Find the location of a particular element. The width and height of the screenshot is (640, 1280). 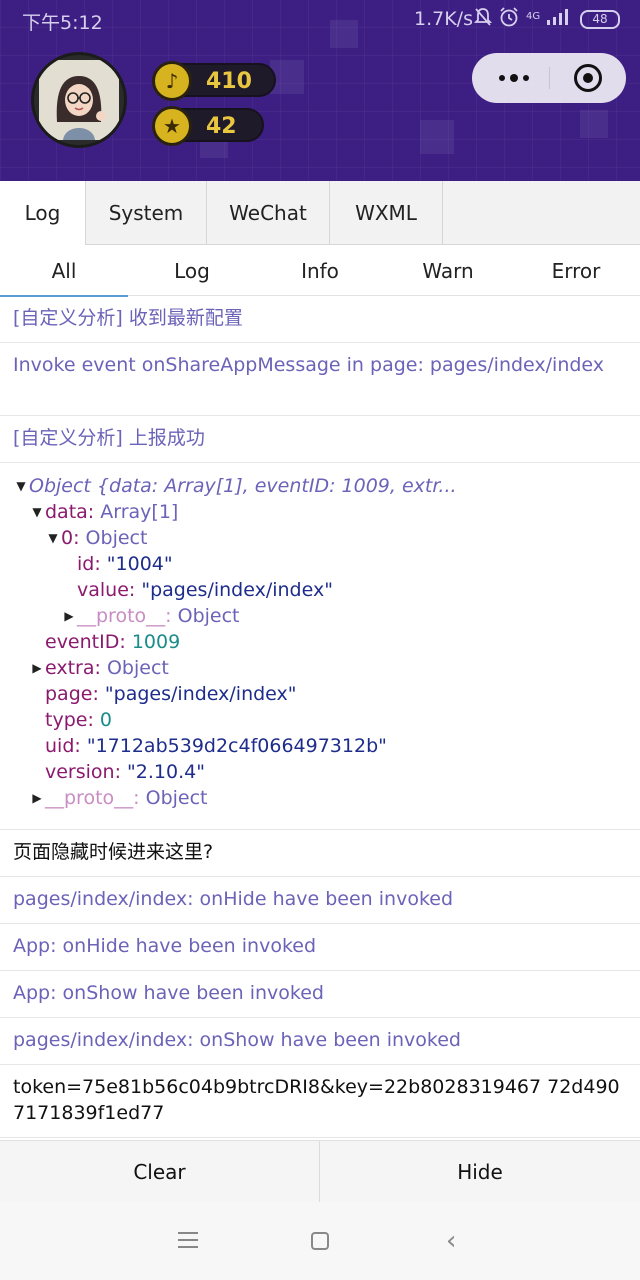

log-row: App: onShow have been invoked is located at coordinates (320, 994).